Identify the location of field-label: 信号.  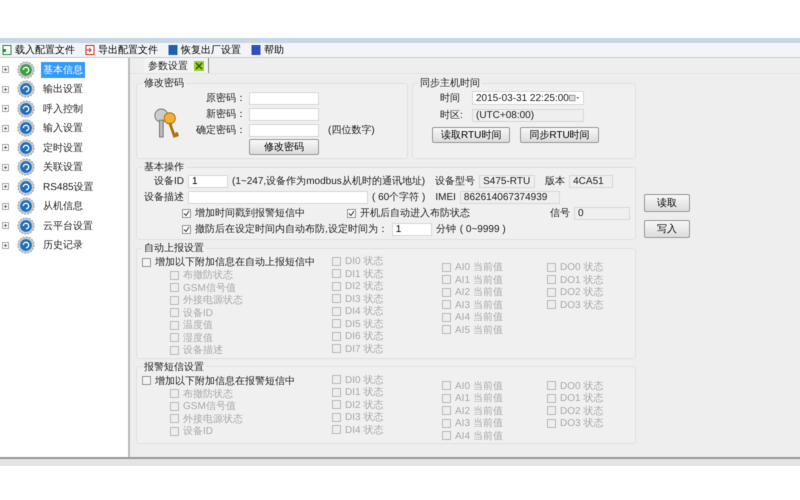
(560, 213).